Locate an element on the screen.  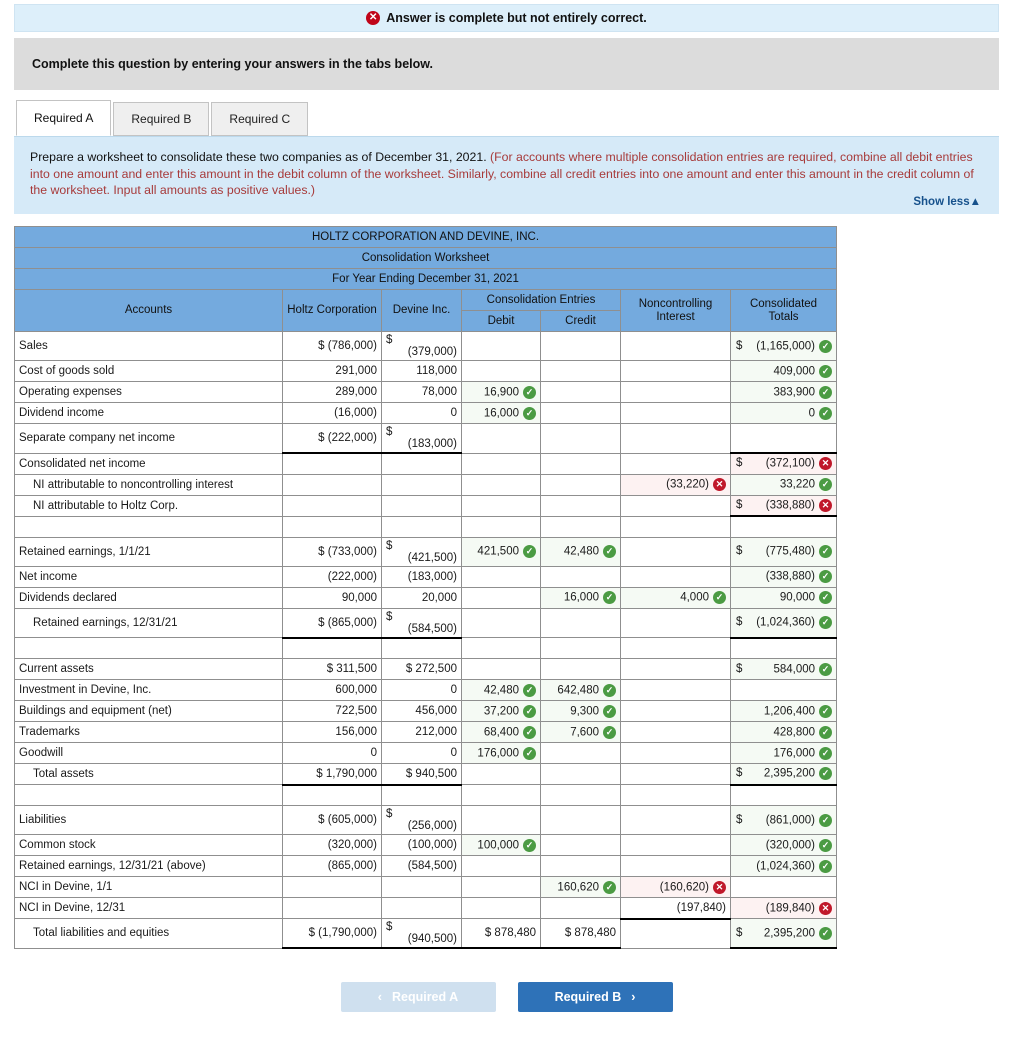
cell-holtz: $ (733,000) is located at coordinates (332, 551).